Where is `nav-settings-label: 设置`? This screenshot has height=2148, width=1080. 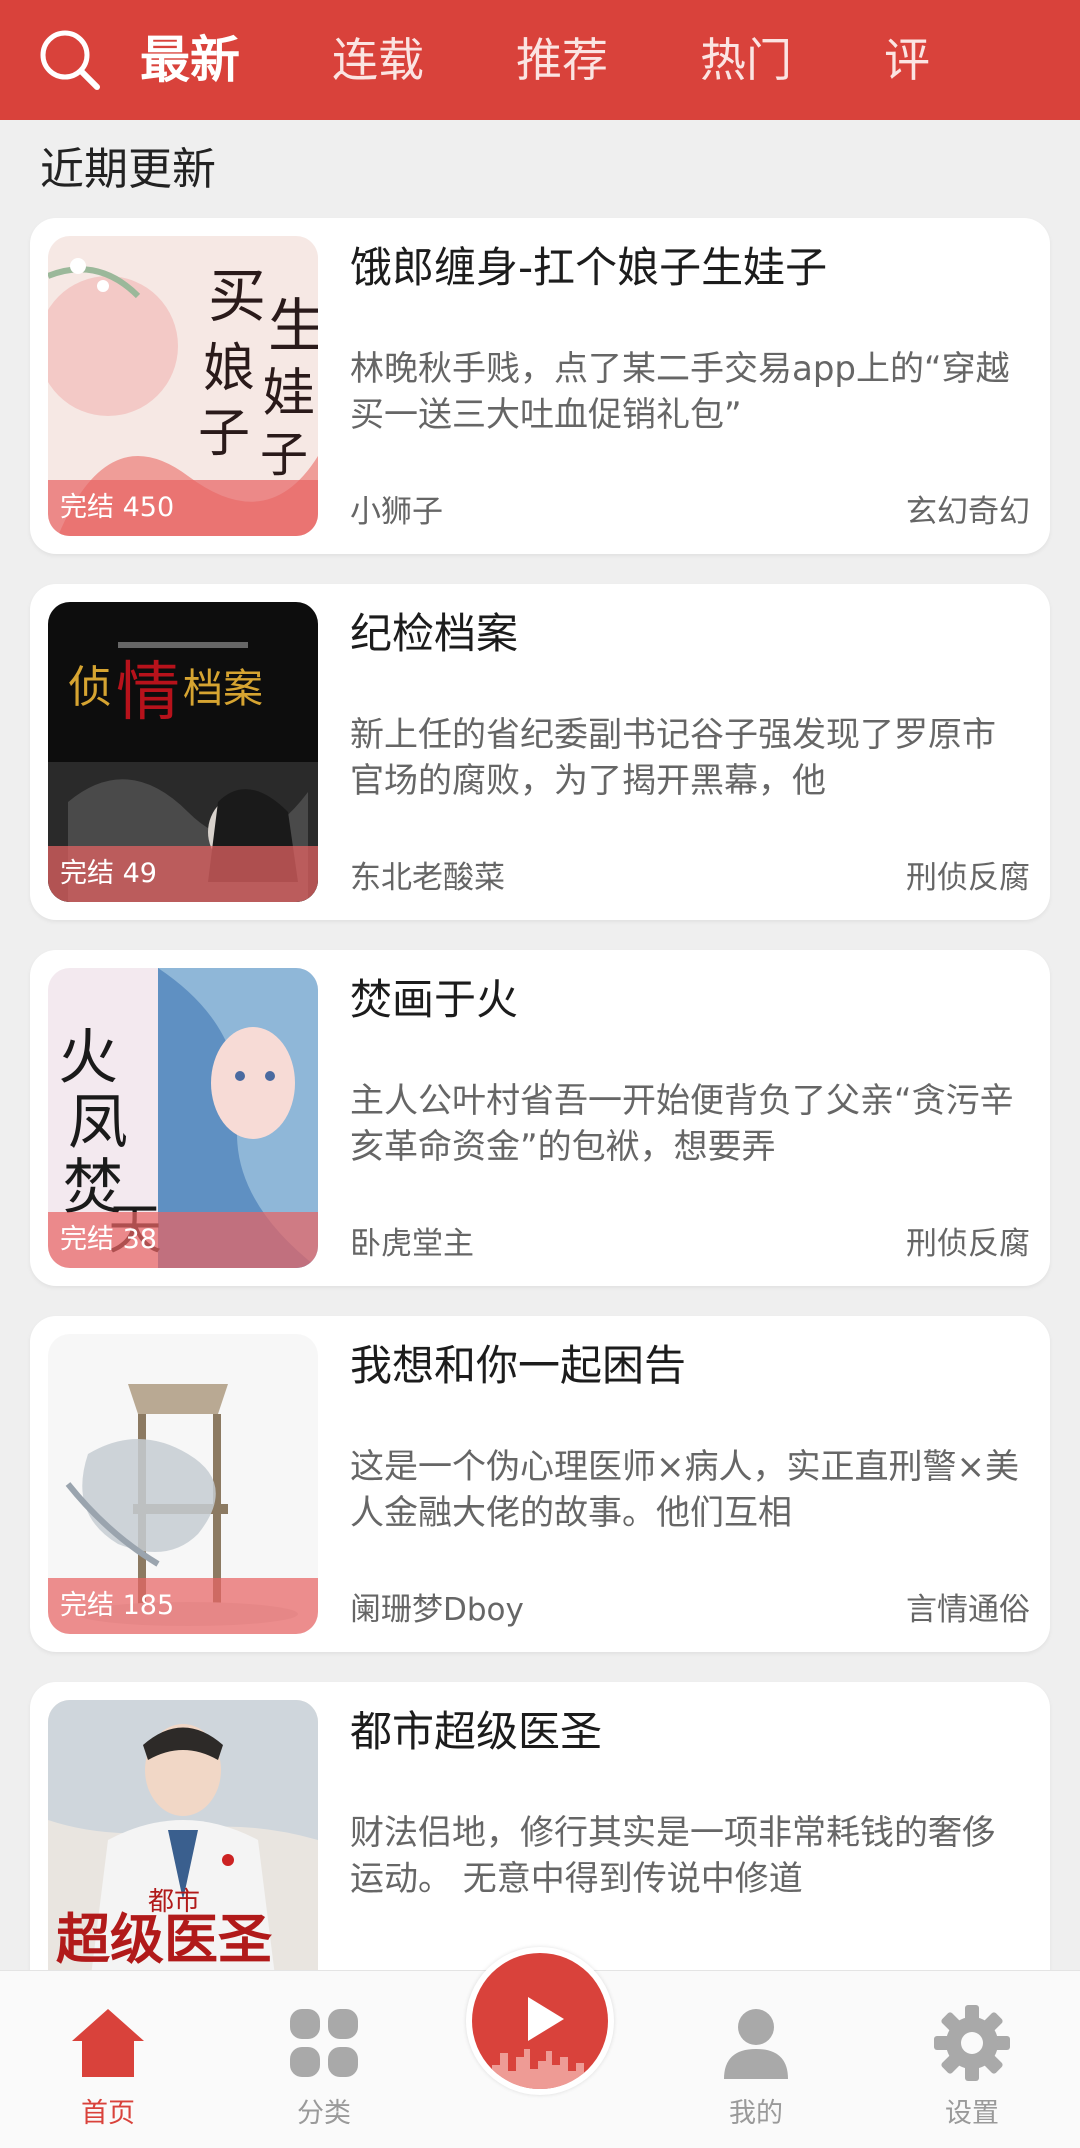 nav-settings-label: 设置 is located at coordinates (972, 2113).